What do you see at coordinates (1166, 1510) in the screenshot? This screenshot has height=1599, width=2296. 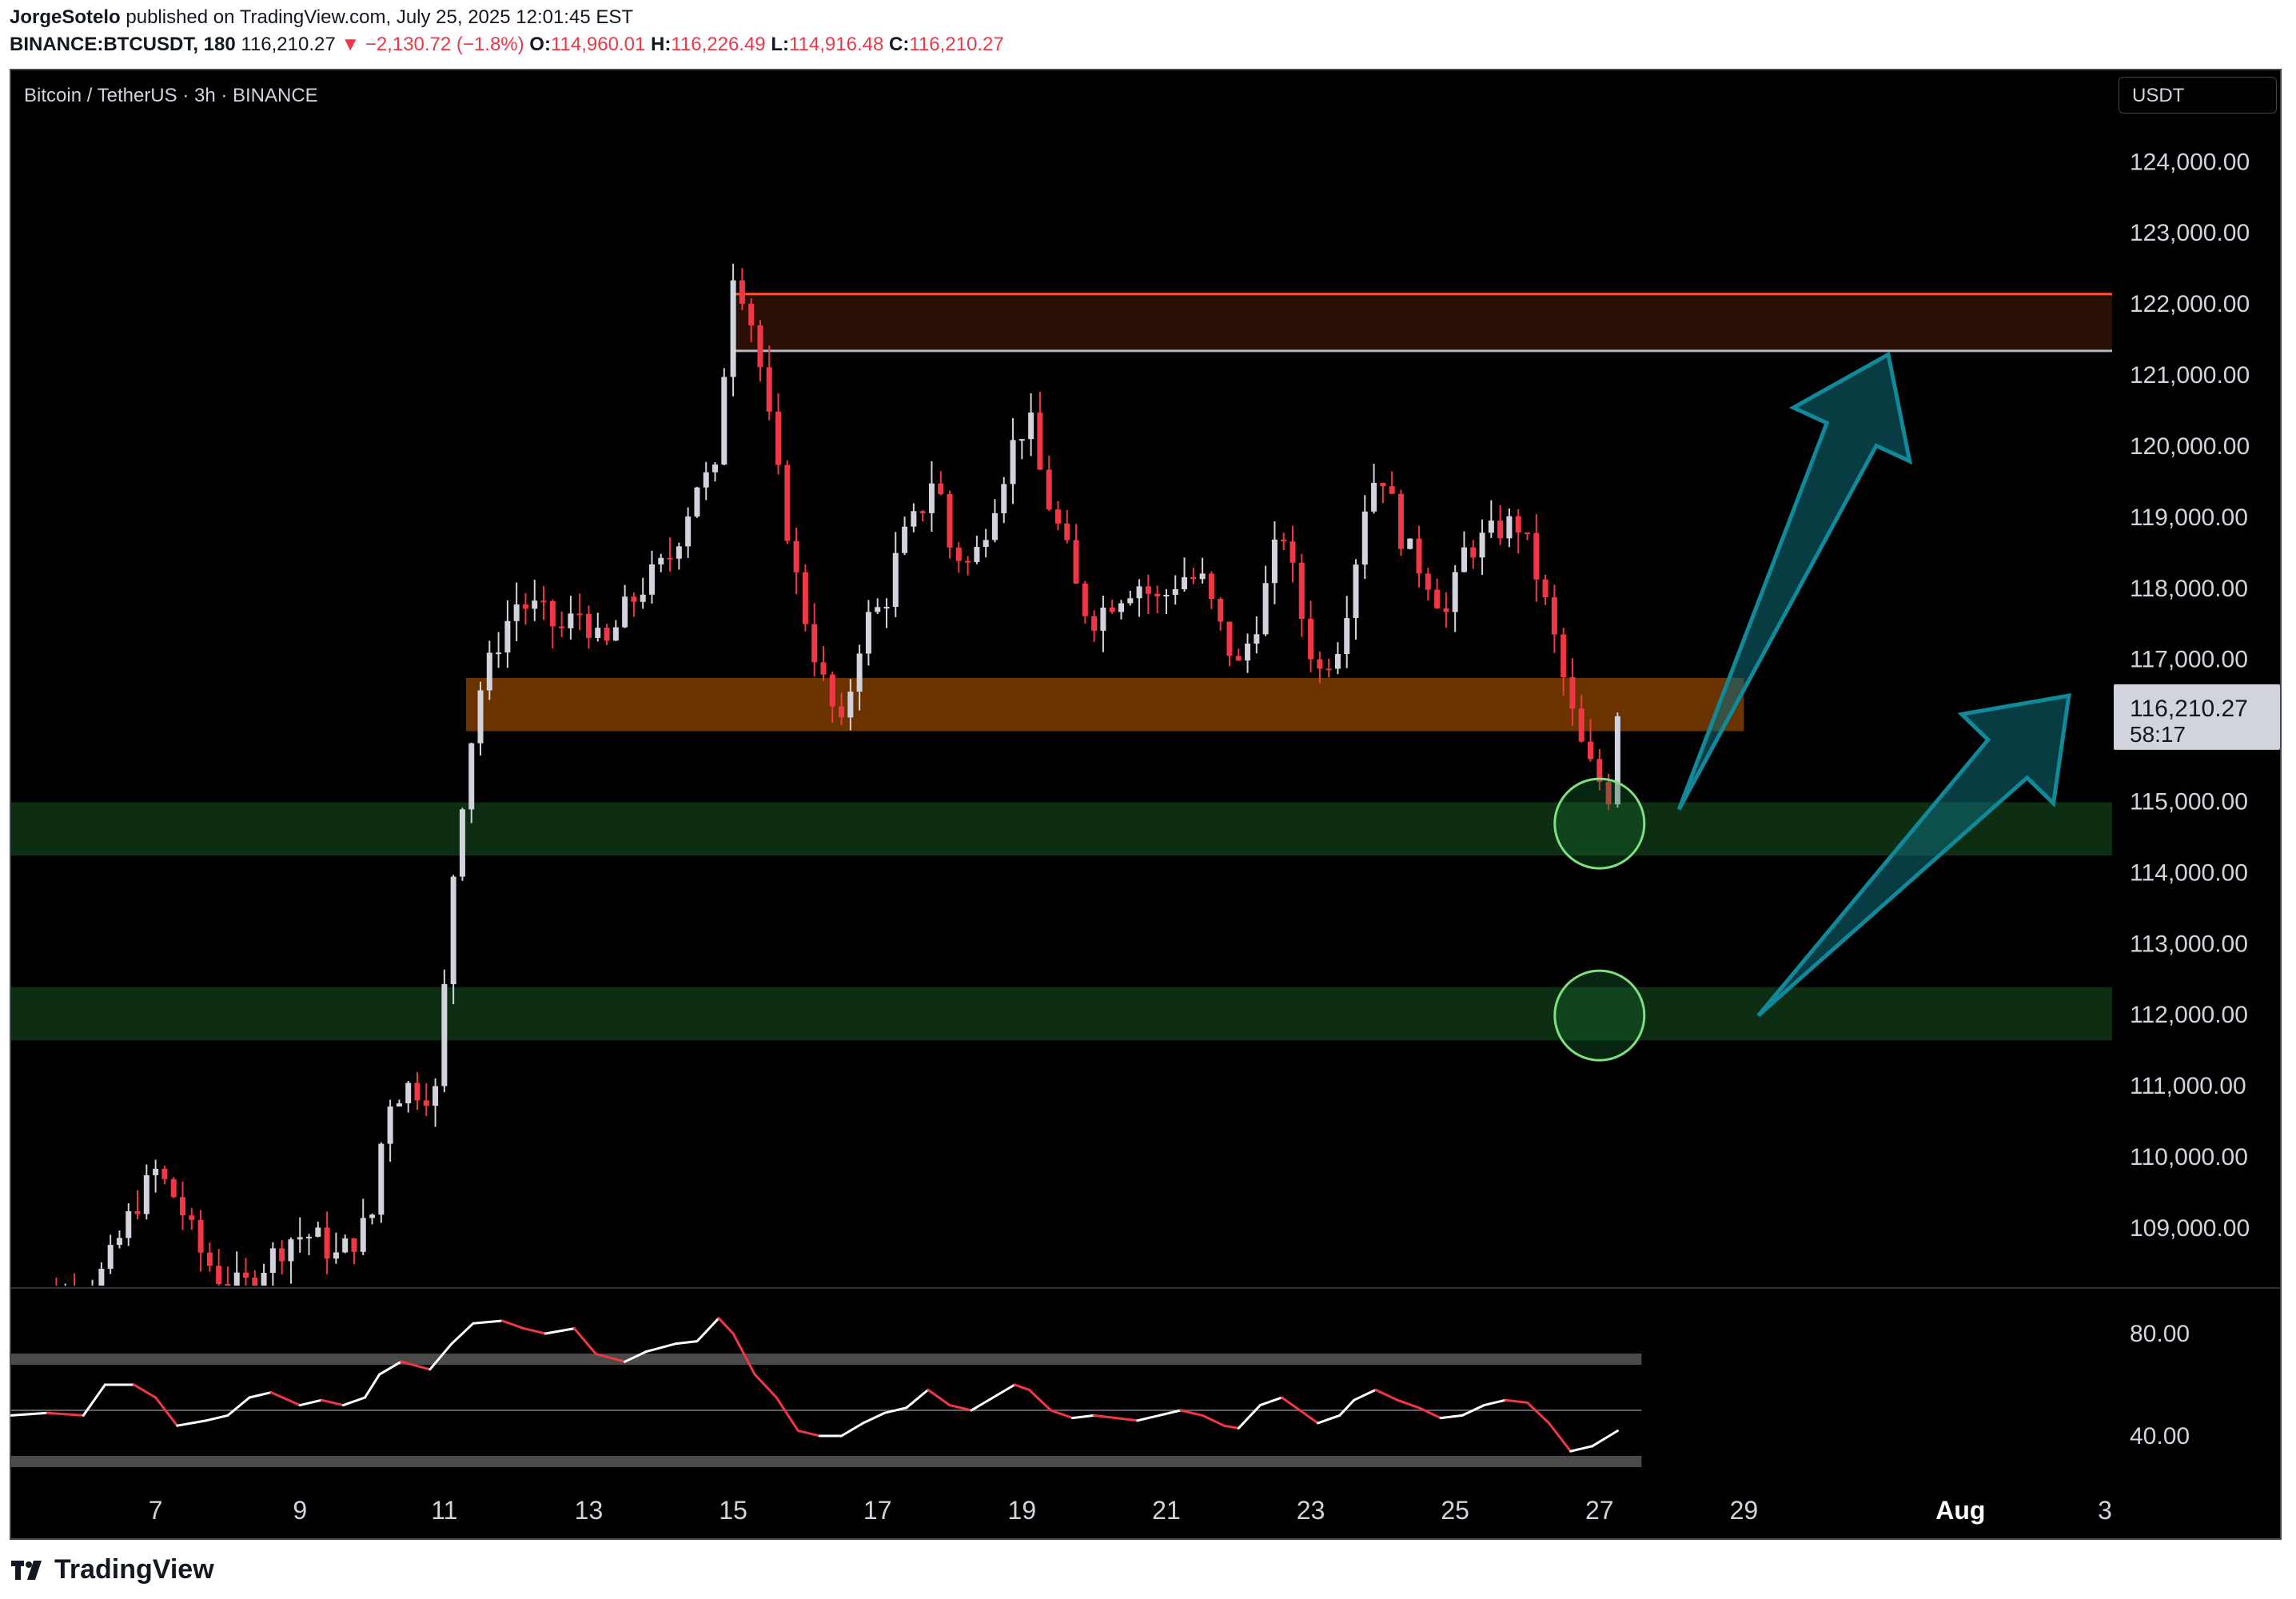 I see `x-tick-label: 21` at bounding box center [1166, 1510].